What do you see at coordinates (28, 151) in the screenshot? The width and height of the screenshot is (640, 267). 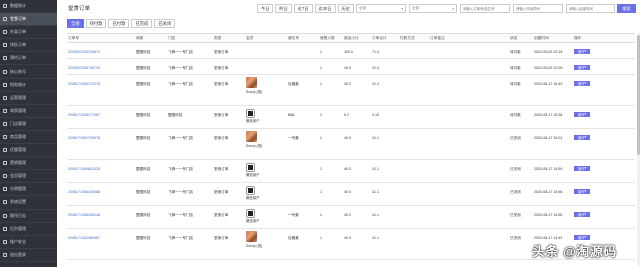 I see `sidebar-item: 优惠管理` at bounding box center [28, 151].